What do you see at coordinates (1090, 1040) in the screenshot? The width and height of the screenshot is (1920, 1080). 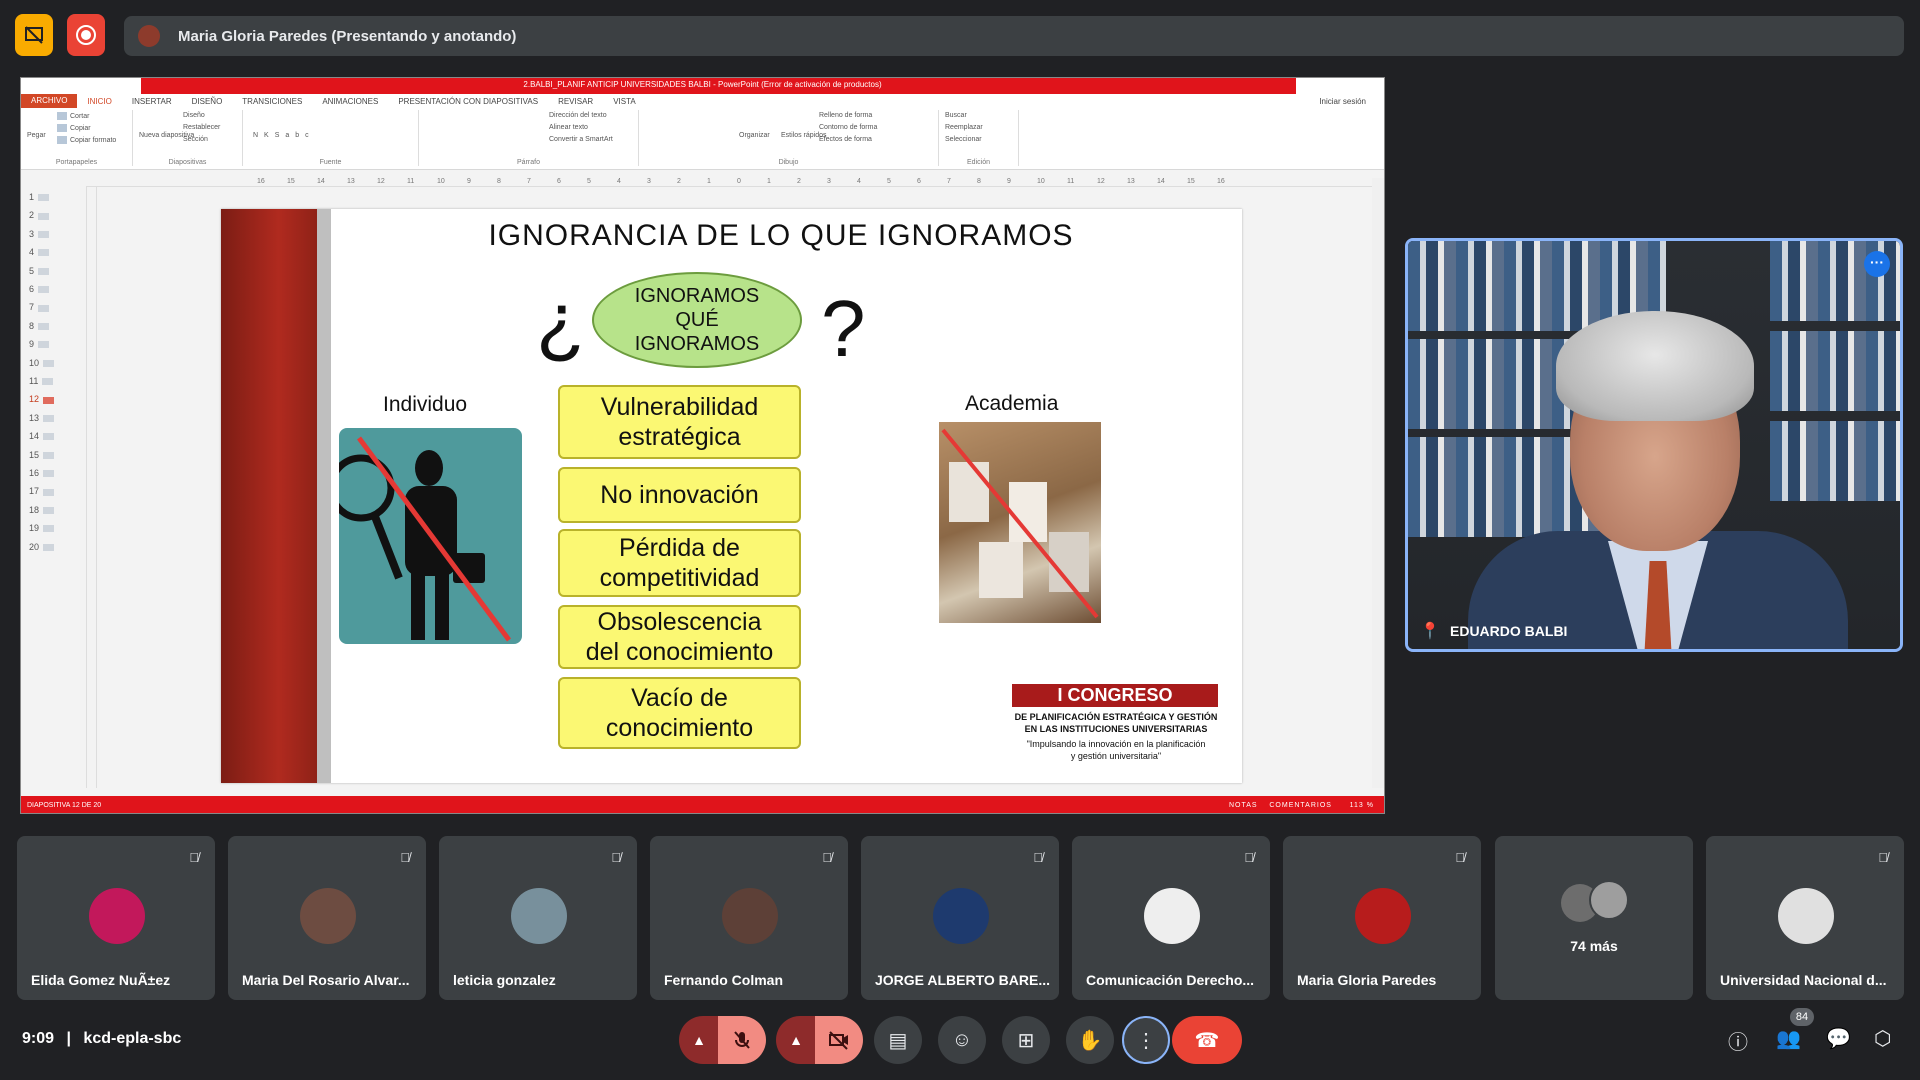 I see `raise-hand-button: ✋` at bounding box center [1090, 1040].